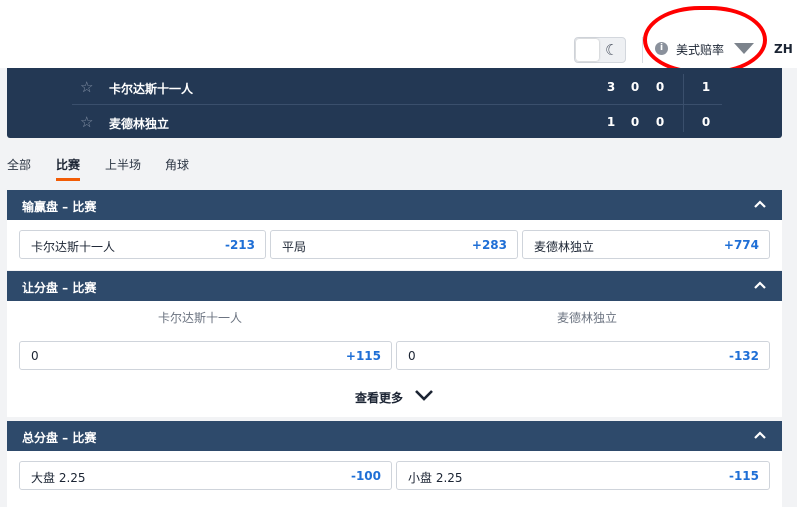  I want to click on outcome-price: -213, so click(239, 245).